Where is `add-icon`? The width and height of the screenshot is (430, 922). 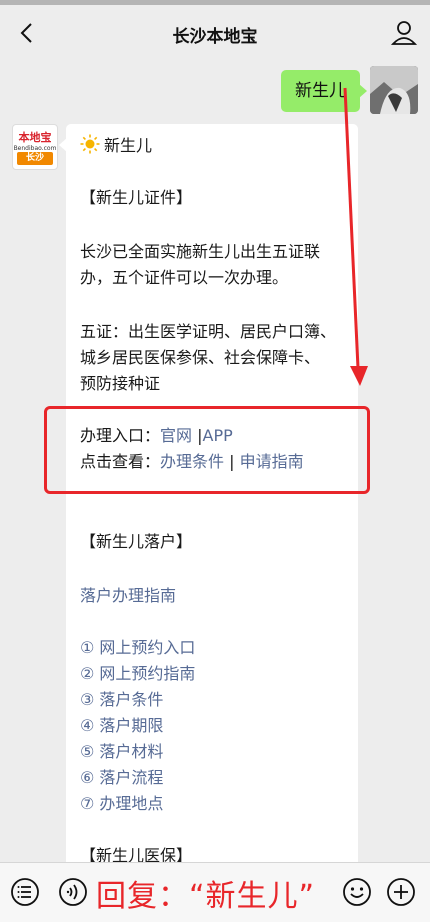 add-icon is located at coordinates (401, 892).